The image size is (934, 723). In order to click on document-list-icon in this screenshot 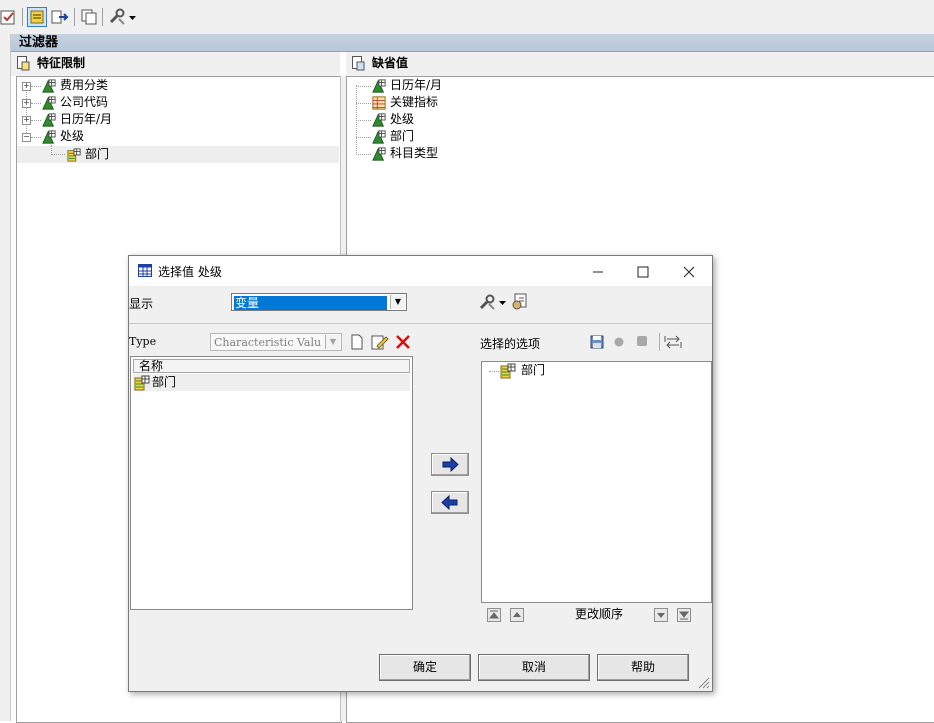, I will do `click(23, 63)`.